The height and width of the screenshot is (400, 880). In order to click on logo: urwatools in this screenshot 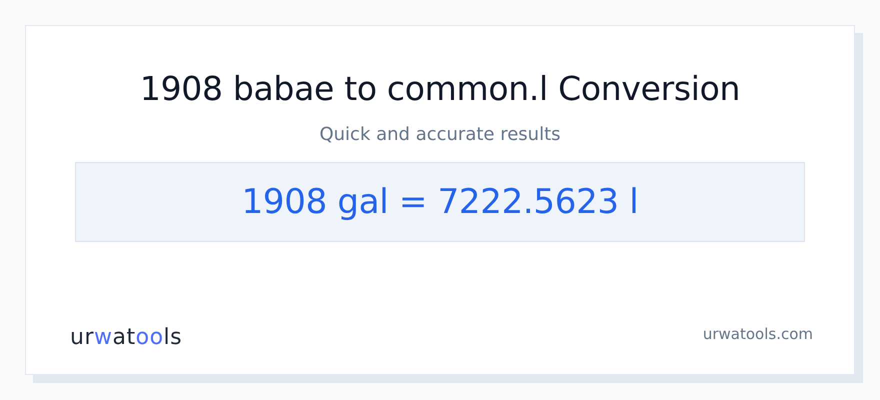, I will do `click(126, 337)`.